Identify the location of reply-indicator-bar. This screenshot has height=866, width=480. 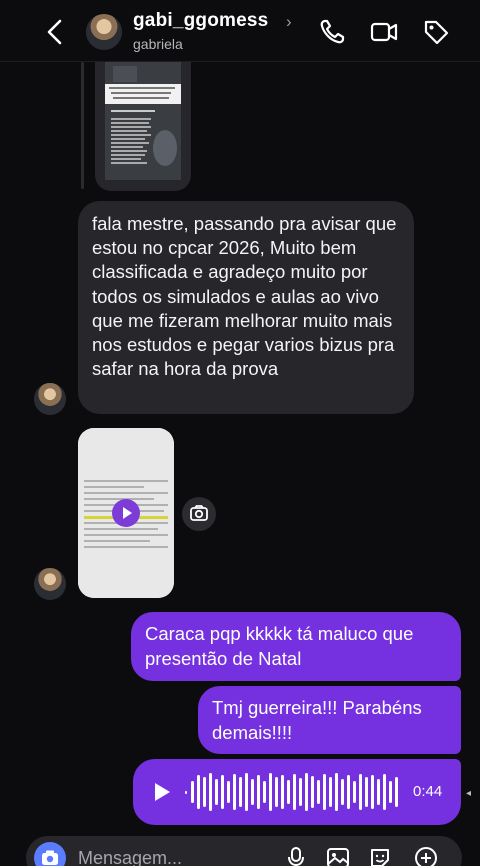
(82, 125).